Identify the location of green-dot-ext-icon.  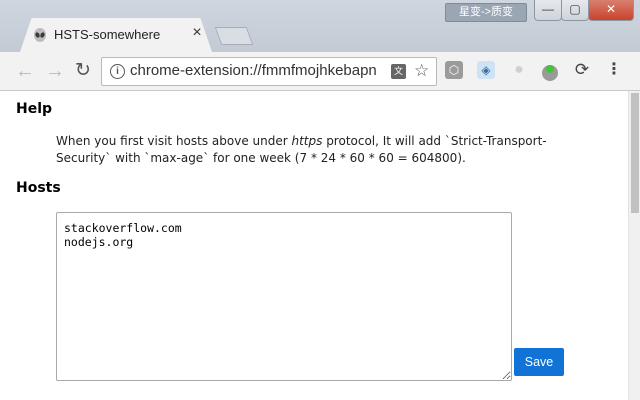
(550, 71).